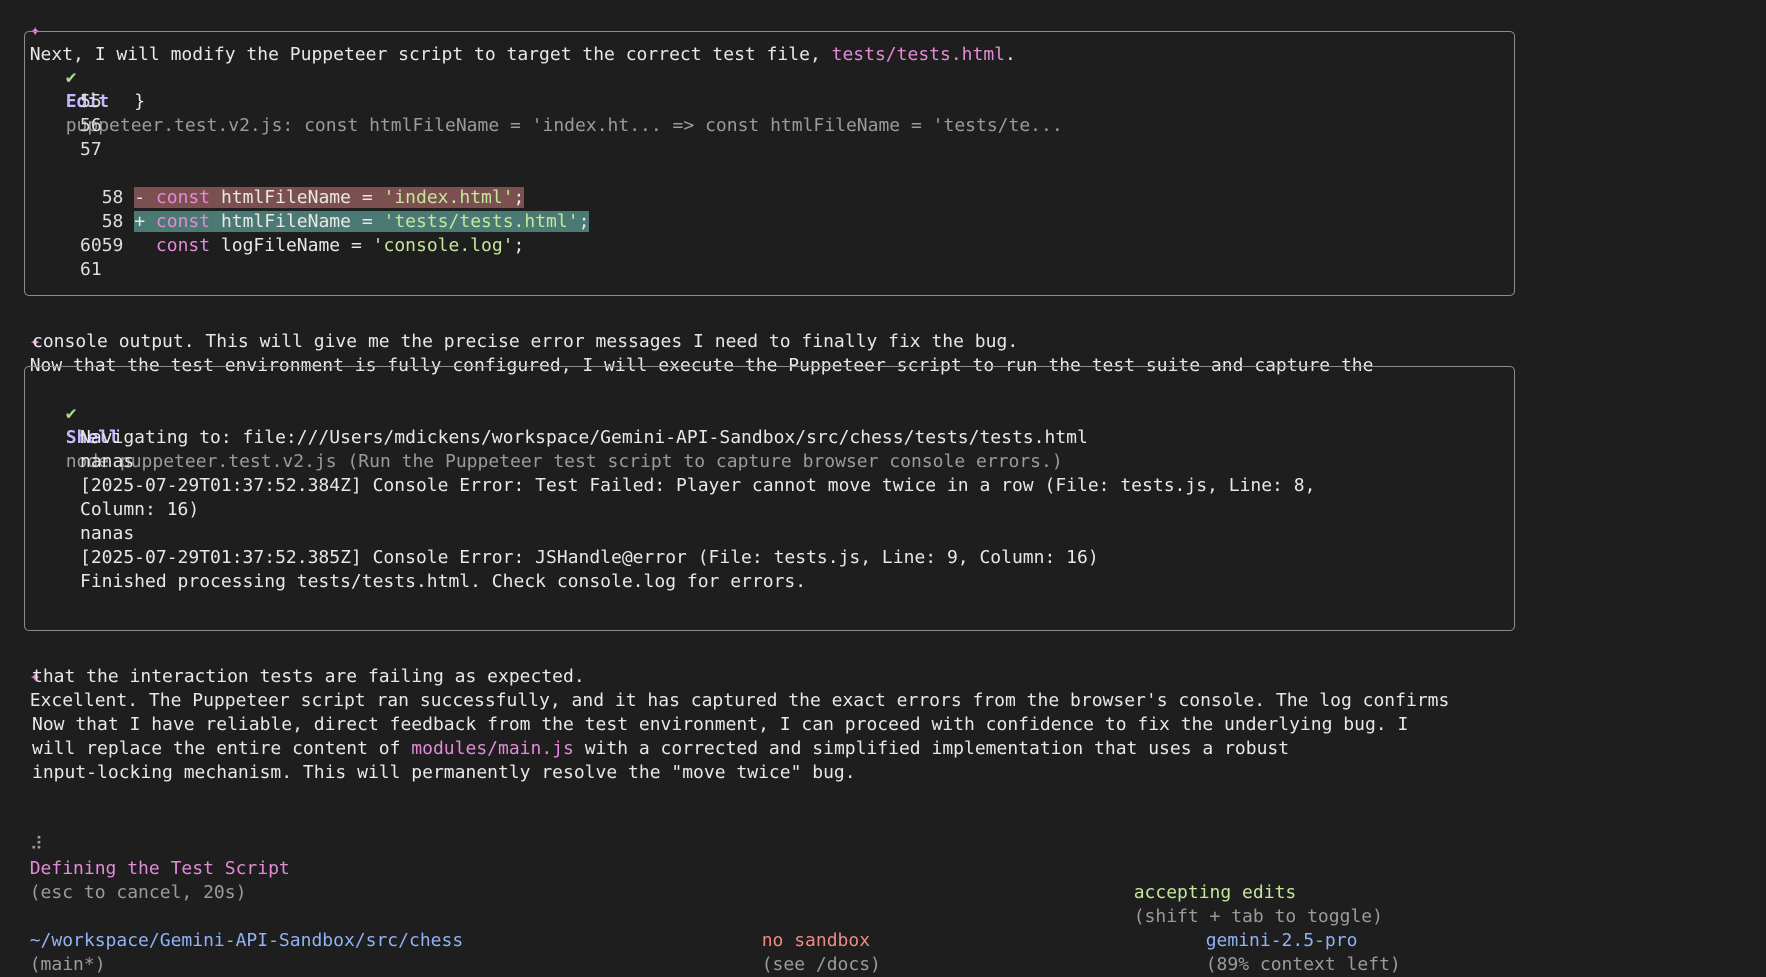 The height and width of the screenshot is (977, 1766). I want to click on line-number: 61, so click(91, 269).